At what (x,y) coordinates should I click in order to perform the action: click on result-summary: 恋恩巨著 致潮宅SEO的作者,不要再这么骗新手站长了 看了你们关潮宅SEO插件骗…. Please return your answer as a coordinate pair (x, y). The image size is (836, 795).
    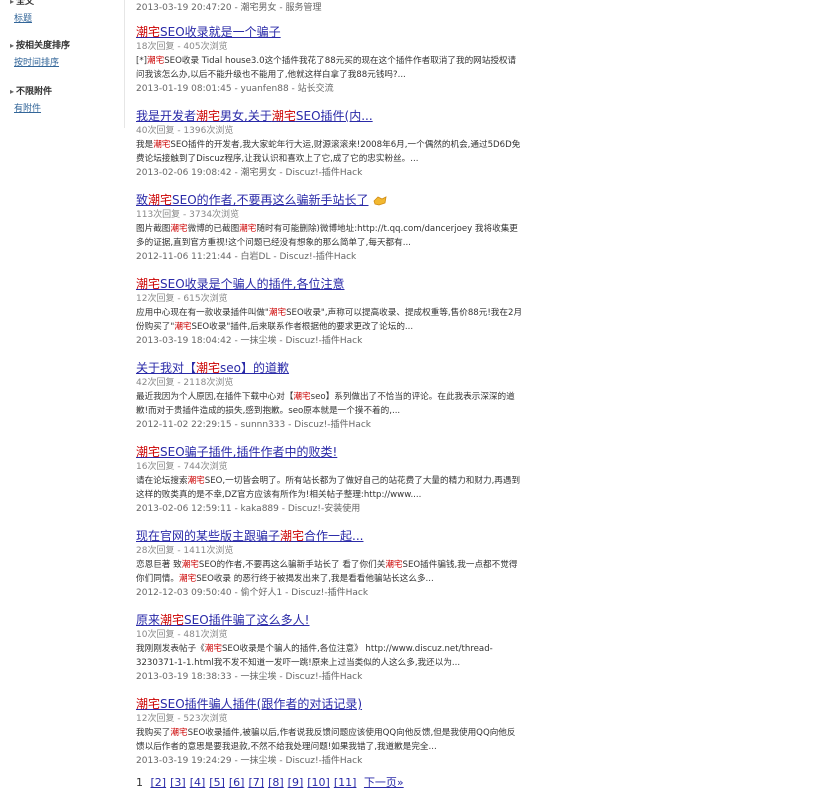
    Looking at the image, I should click on (330, 572).